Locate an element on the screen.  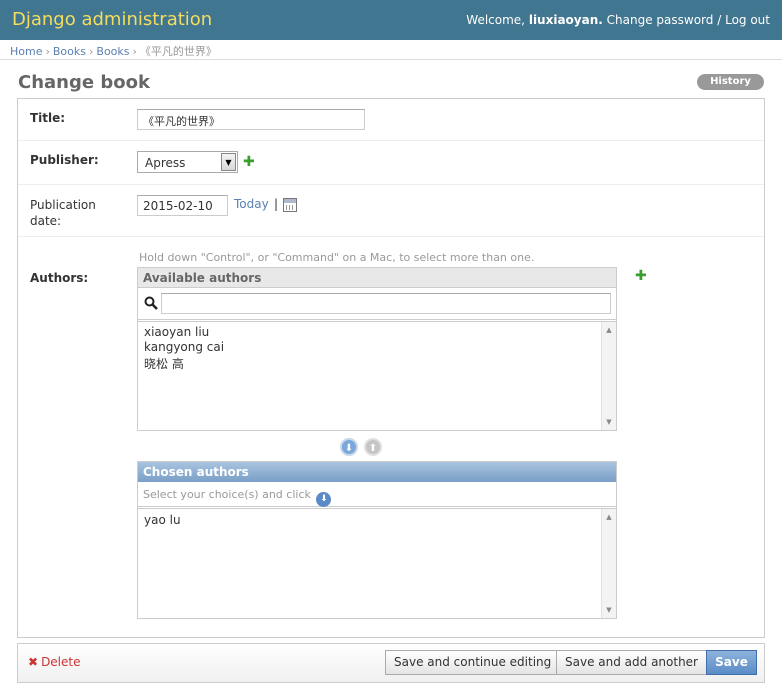
form-row-pubdate: Publication date: 2015-02-10 is located at coordinates (391, 211).